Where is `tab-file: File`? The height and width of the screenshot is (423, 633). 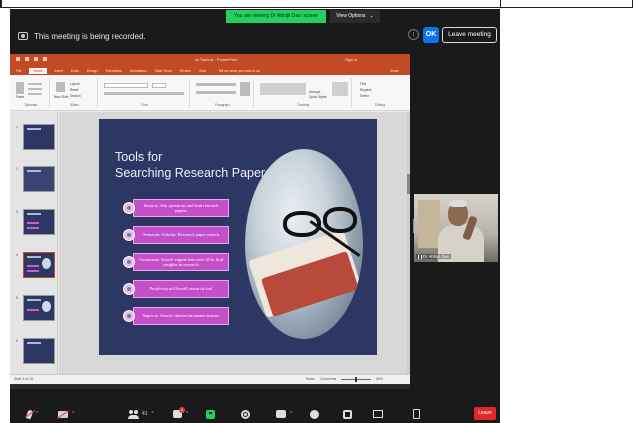
tab-file: File is located at coordinates (18, 71).